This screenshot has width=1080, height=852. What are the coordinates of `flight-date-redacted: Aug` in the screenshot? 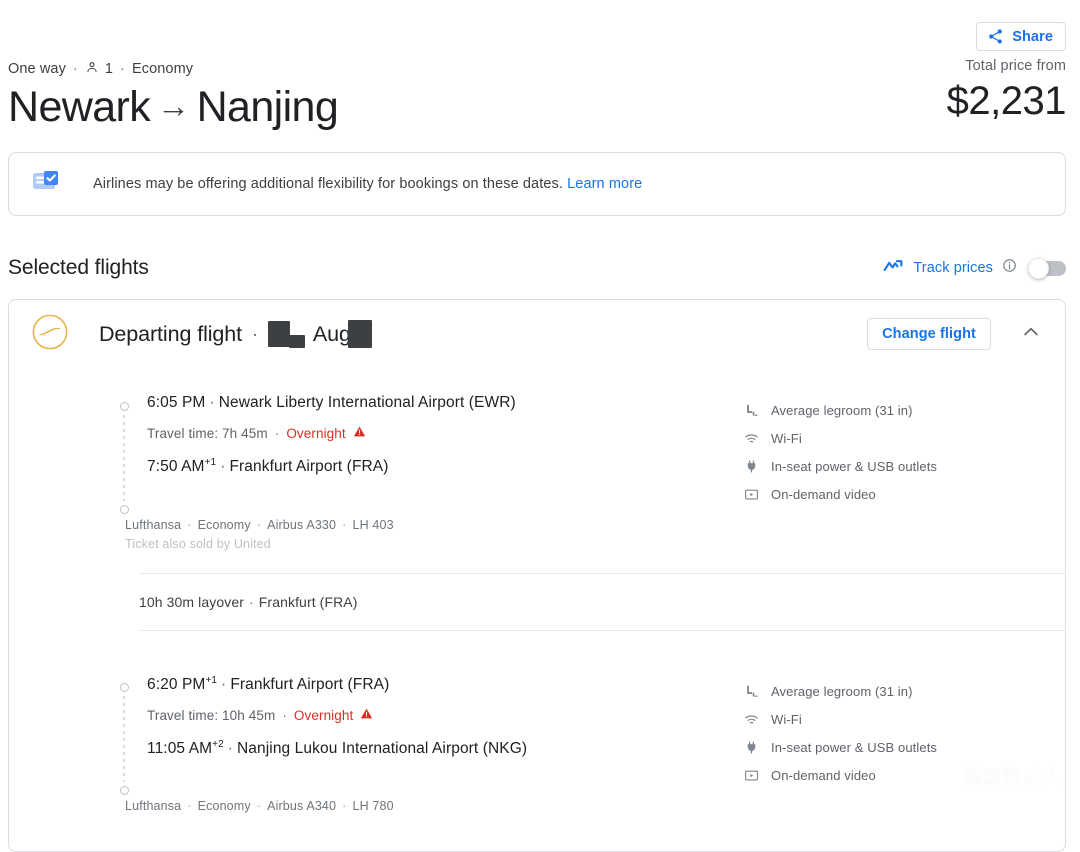 It's located at (319, 334).